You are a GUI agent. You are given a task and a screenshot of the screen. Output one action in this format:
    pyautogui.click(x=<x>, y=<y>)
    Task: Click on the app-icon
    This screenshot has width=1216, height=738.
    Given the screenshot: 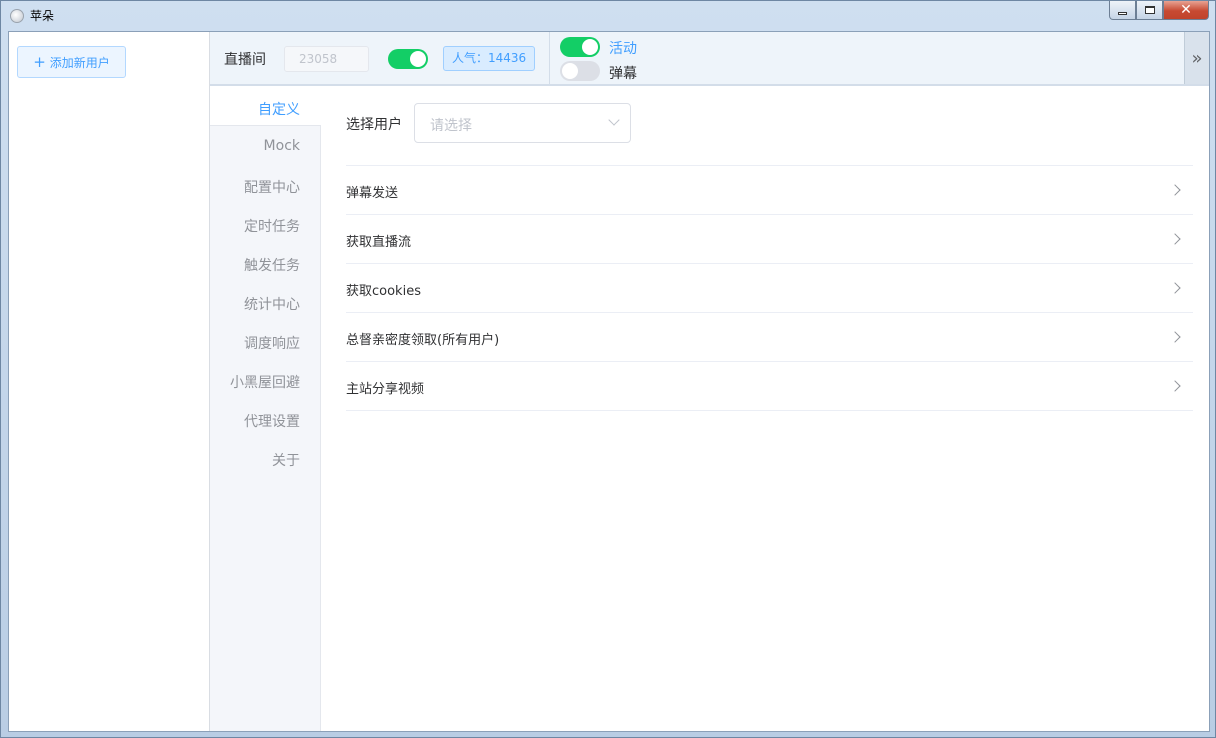 What is the action you would take?
    pyautogui.click(x=17, y=16)
    